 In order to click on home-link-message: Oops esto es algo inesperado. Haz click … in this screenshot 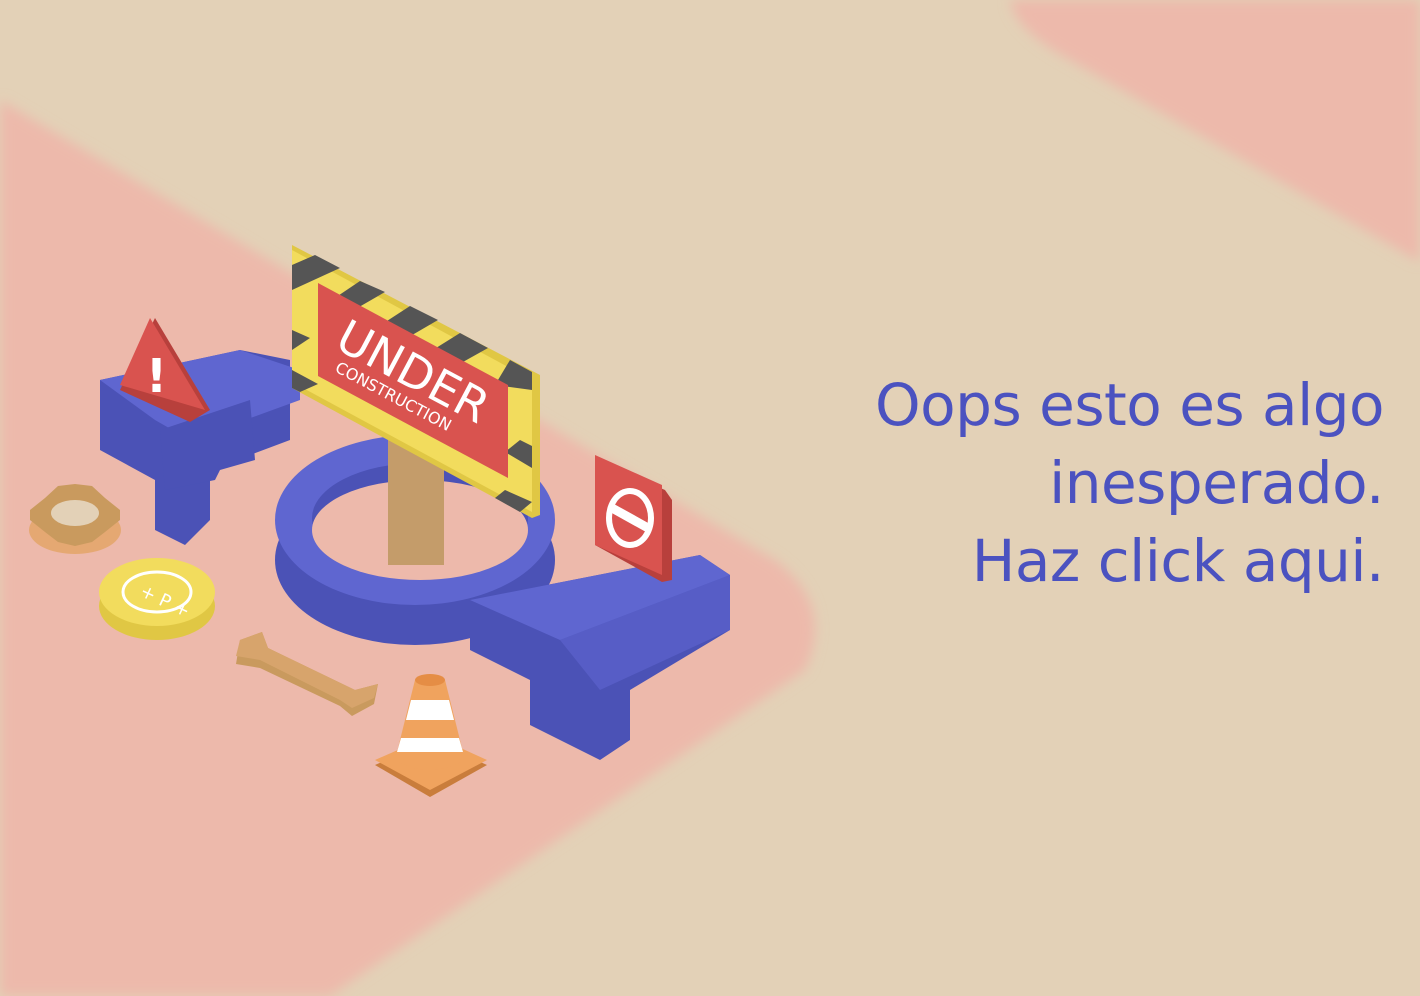, I will do `click(1064, 483)`.